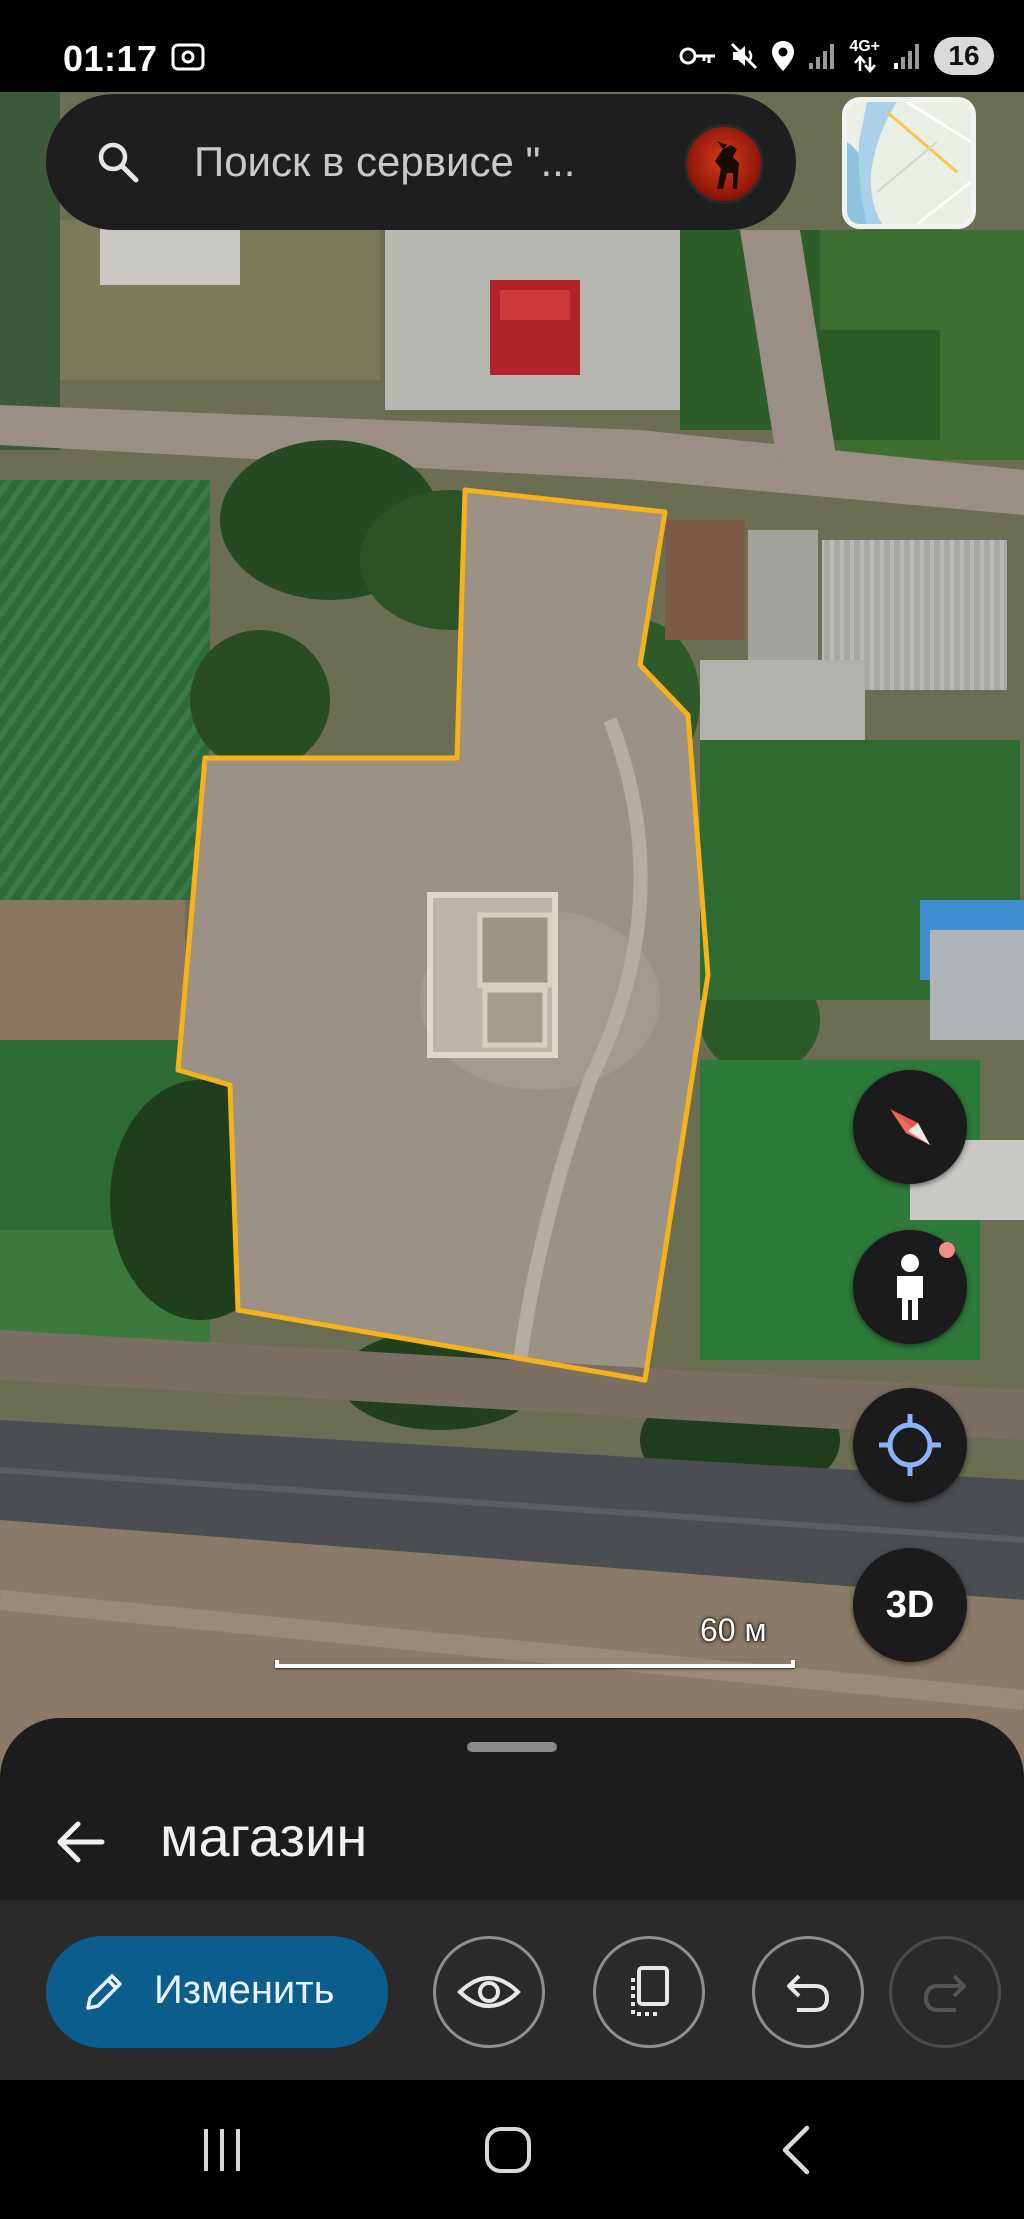  Describe the element at coordinates (512, 1747) in the screenshot. I see `drag-handle` at that location.